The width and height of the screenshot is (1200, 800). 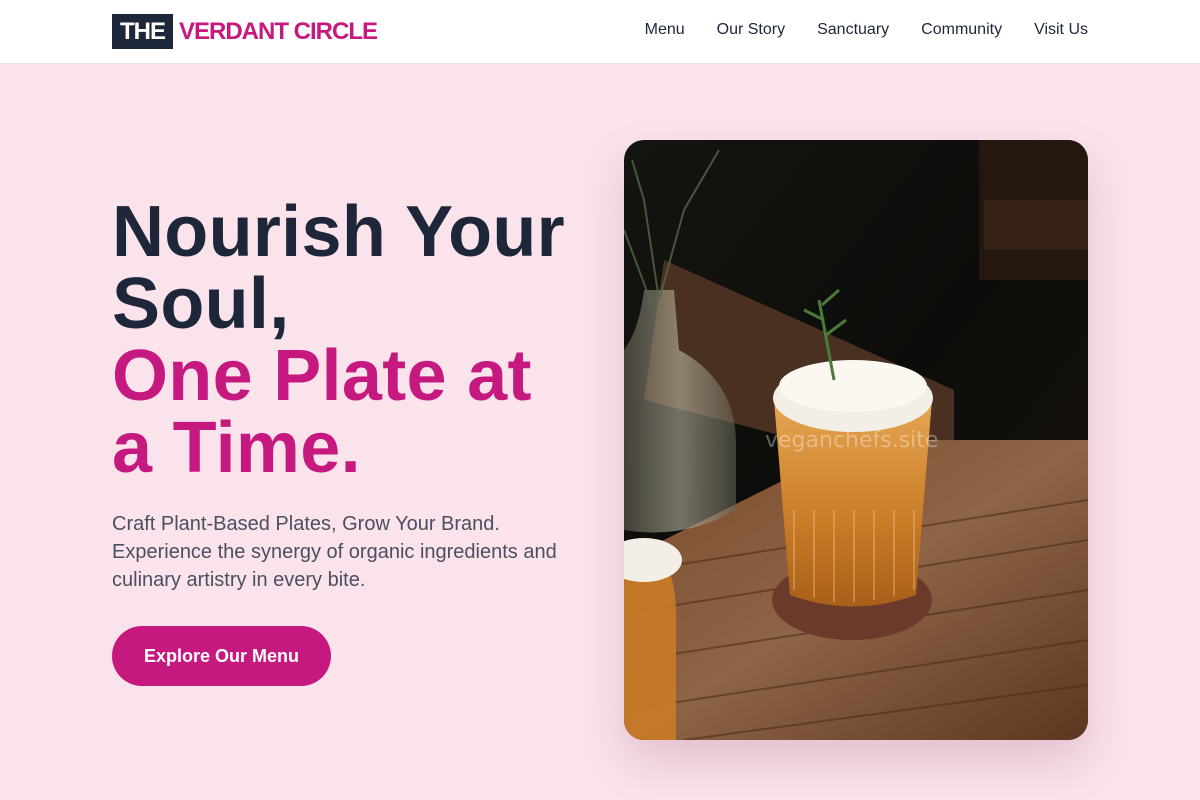 What do you see at coordinates (278, 31) in the screenshot?
I see `logo-wordmark: VERDANT CIRCLE` at bounding box center [278, 31].